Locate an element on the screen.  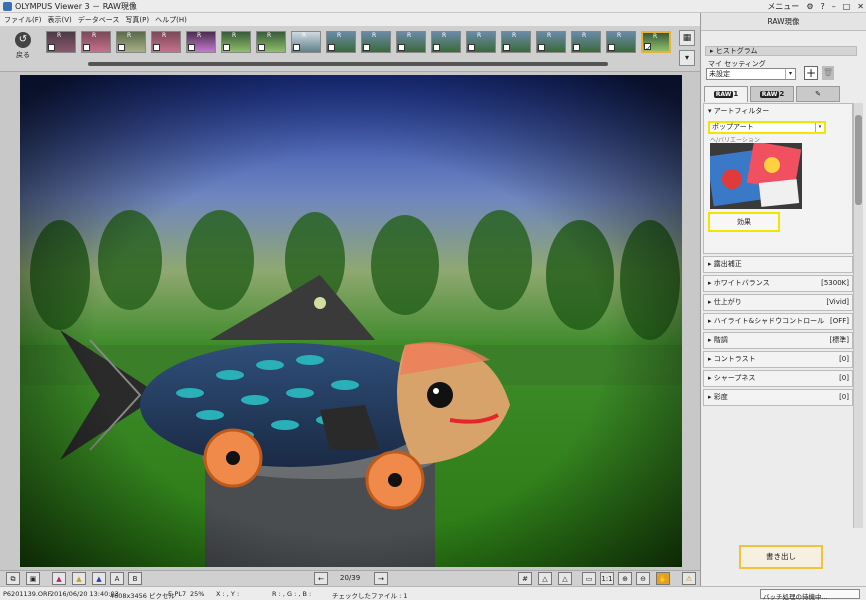
histogram-toggle: ▸ ヒストグラム is located at coordinates (781, 51).